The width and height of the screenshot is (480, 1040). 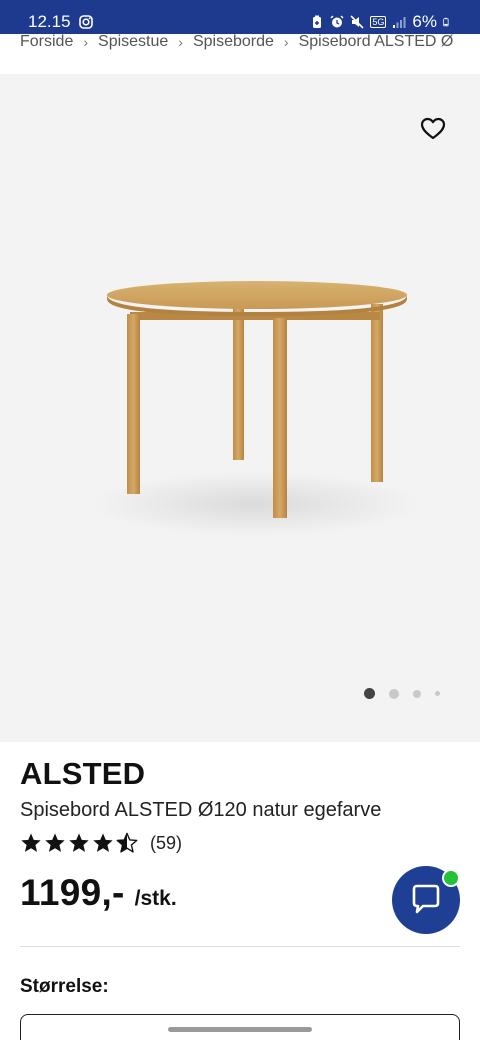 What do you see at coordinates (166, 843) in the screenshot?
I see `rating-count: (59)` at bounding box center [166, 843].